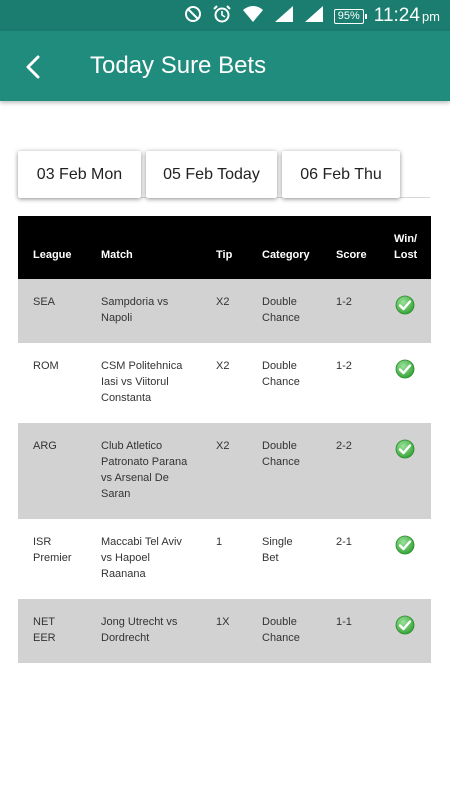  I want to click on cell-match-line: Dordrecht, so click(125, 638).